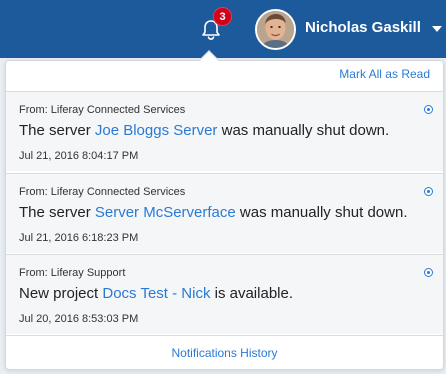 This screenshot has width=446, height=374. I want to click on message-text: New project, so click(61, 293).